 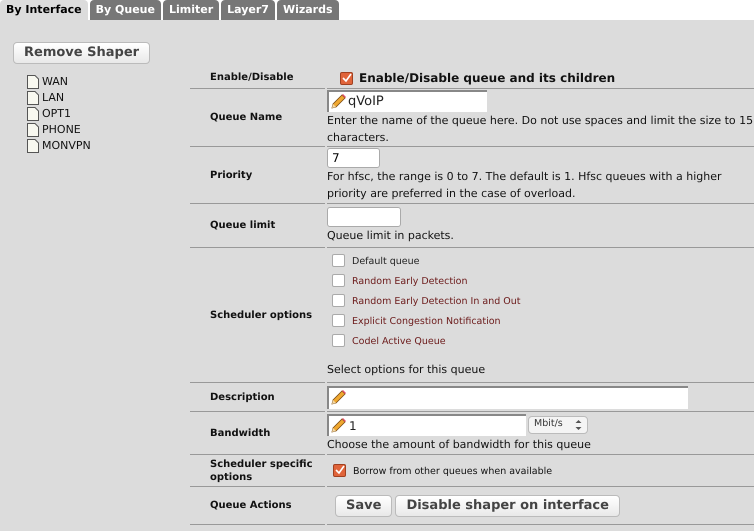 I want to click on queue-name-field: qVoIP, so click(x=407, y=101).